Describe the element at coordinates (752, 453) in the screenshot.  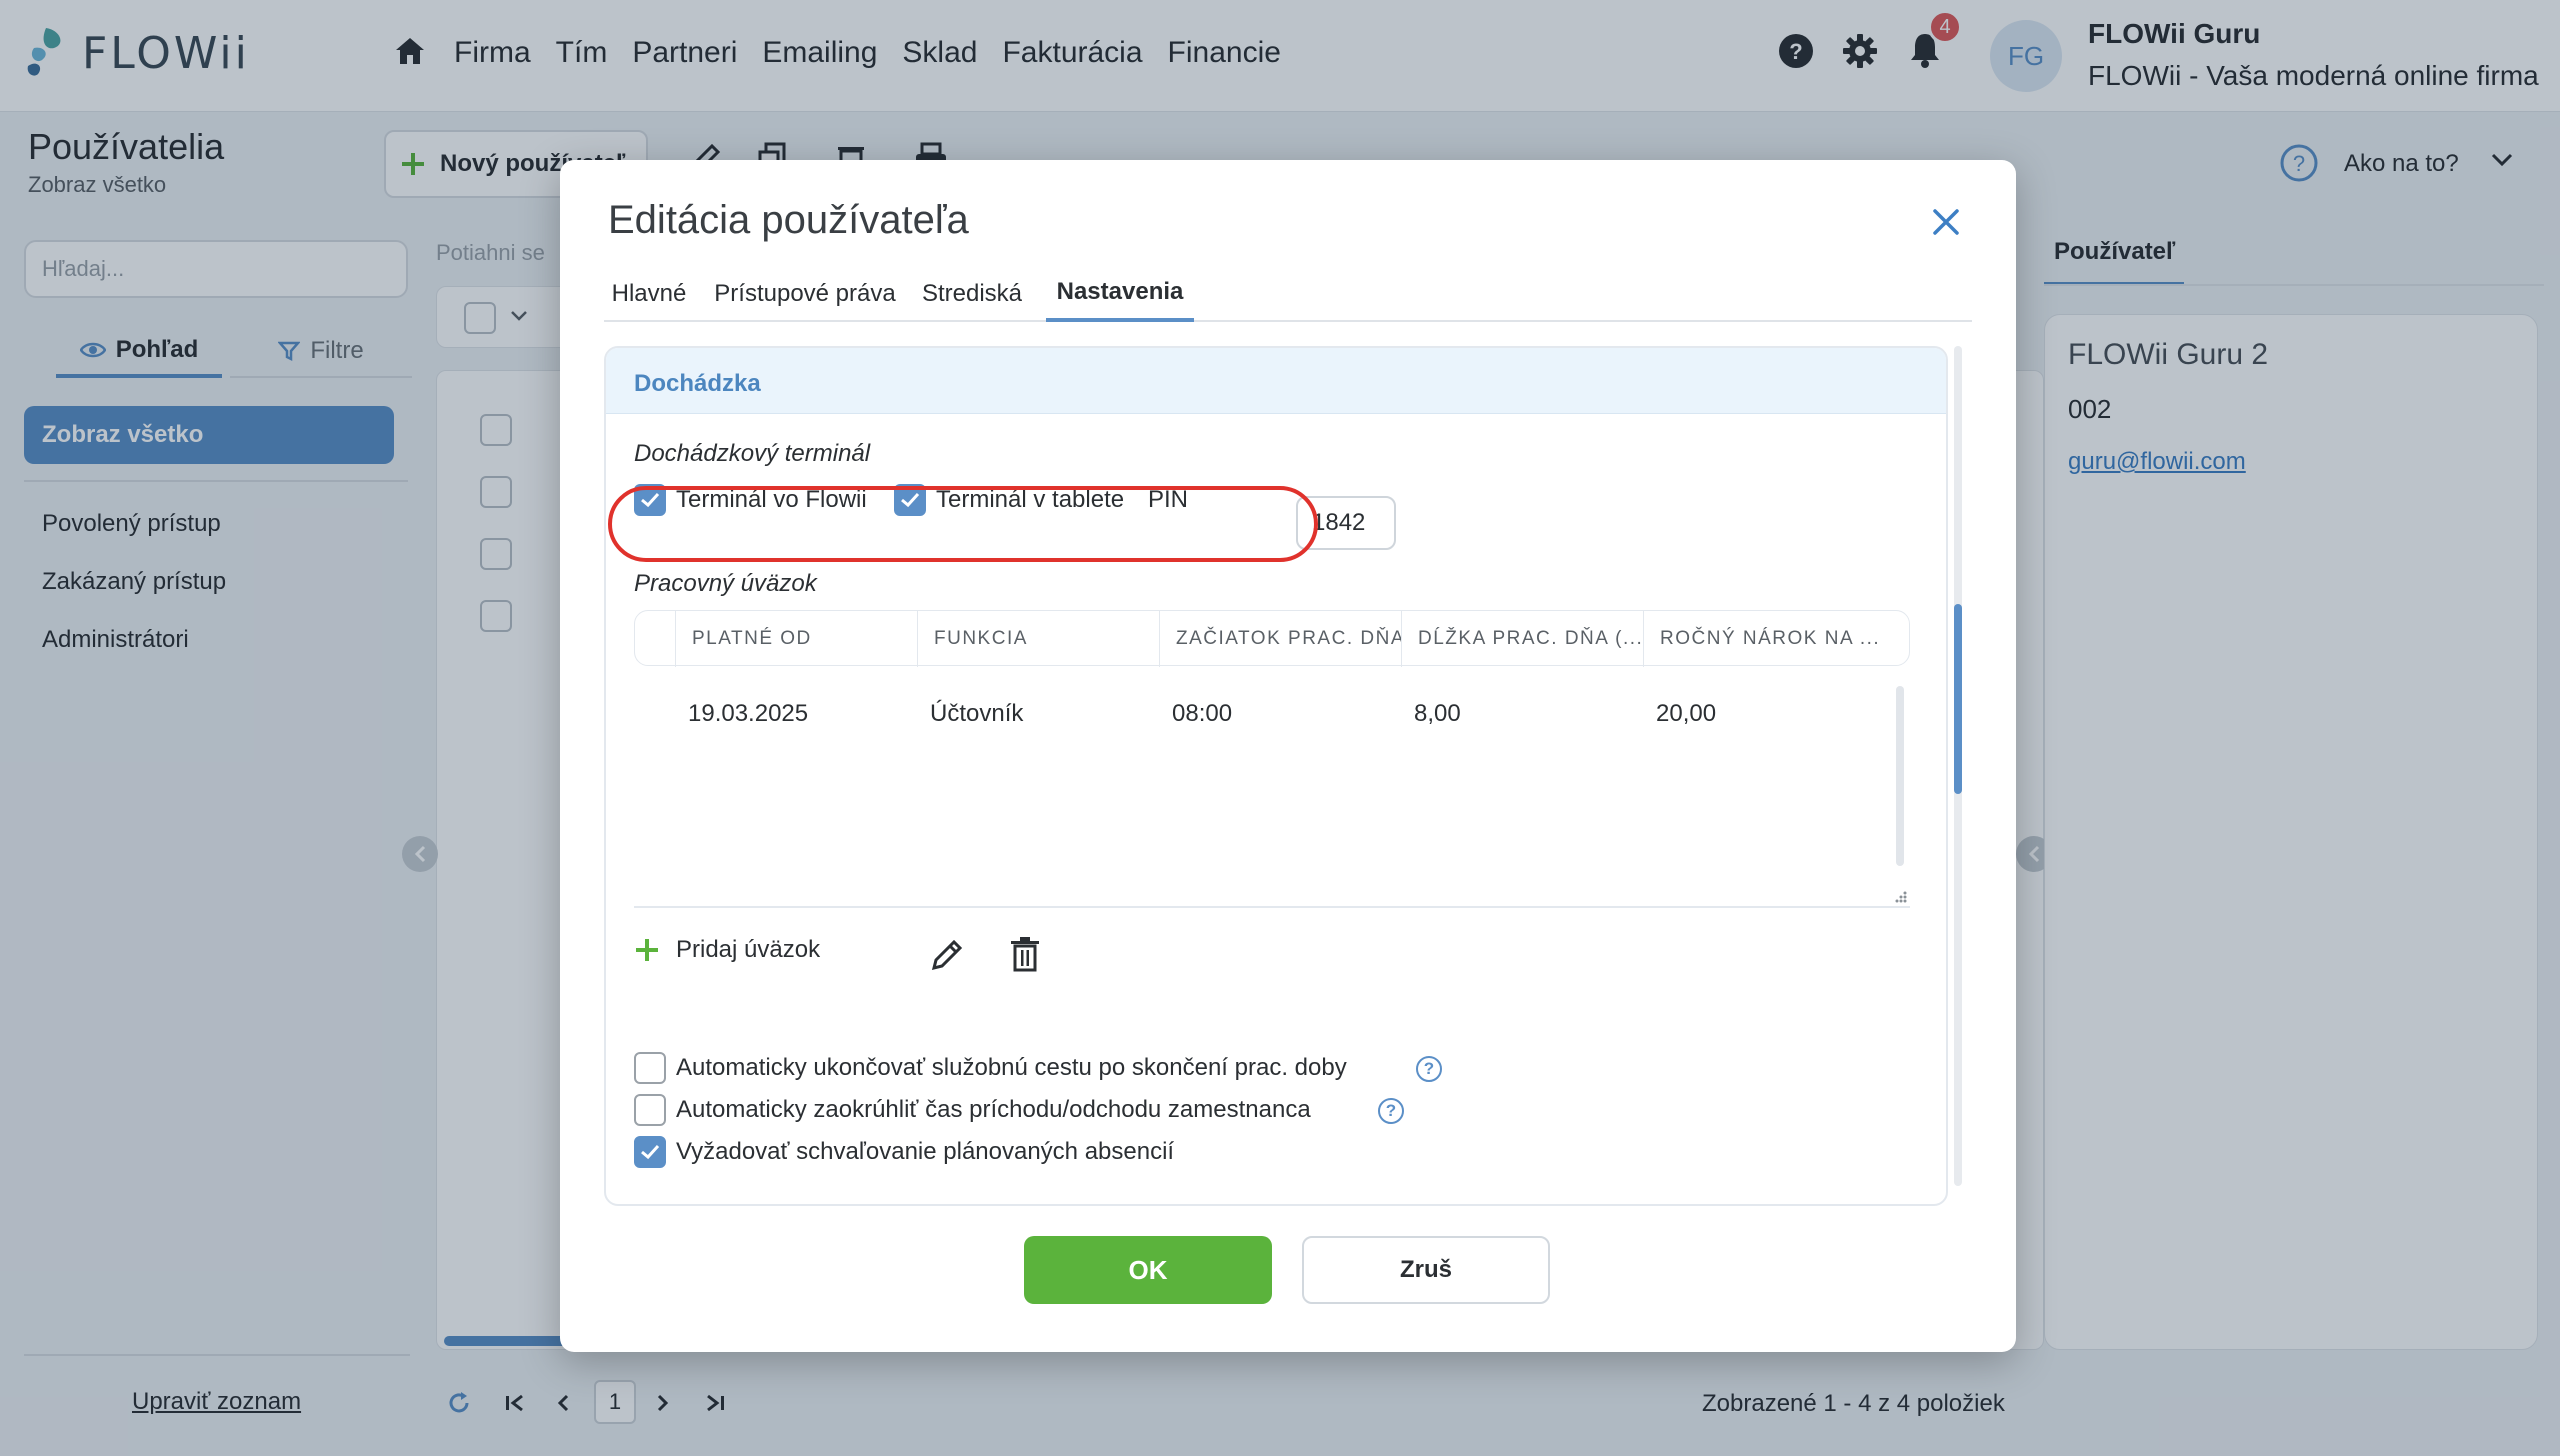
I see `terminal-heading: Dochádzkový terminál` at that location.